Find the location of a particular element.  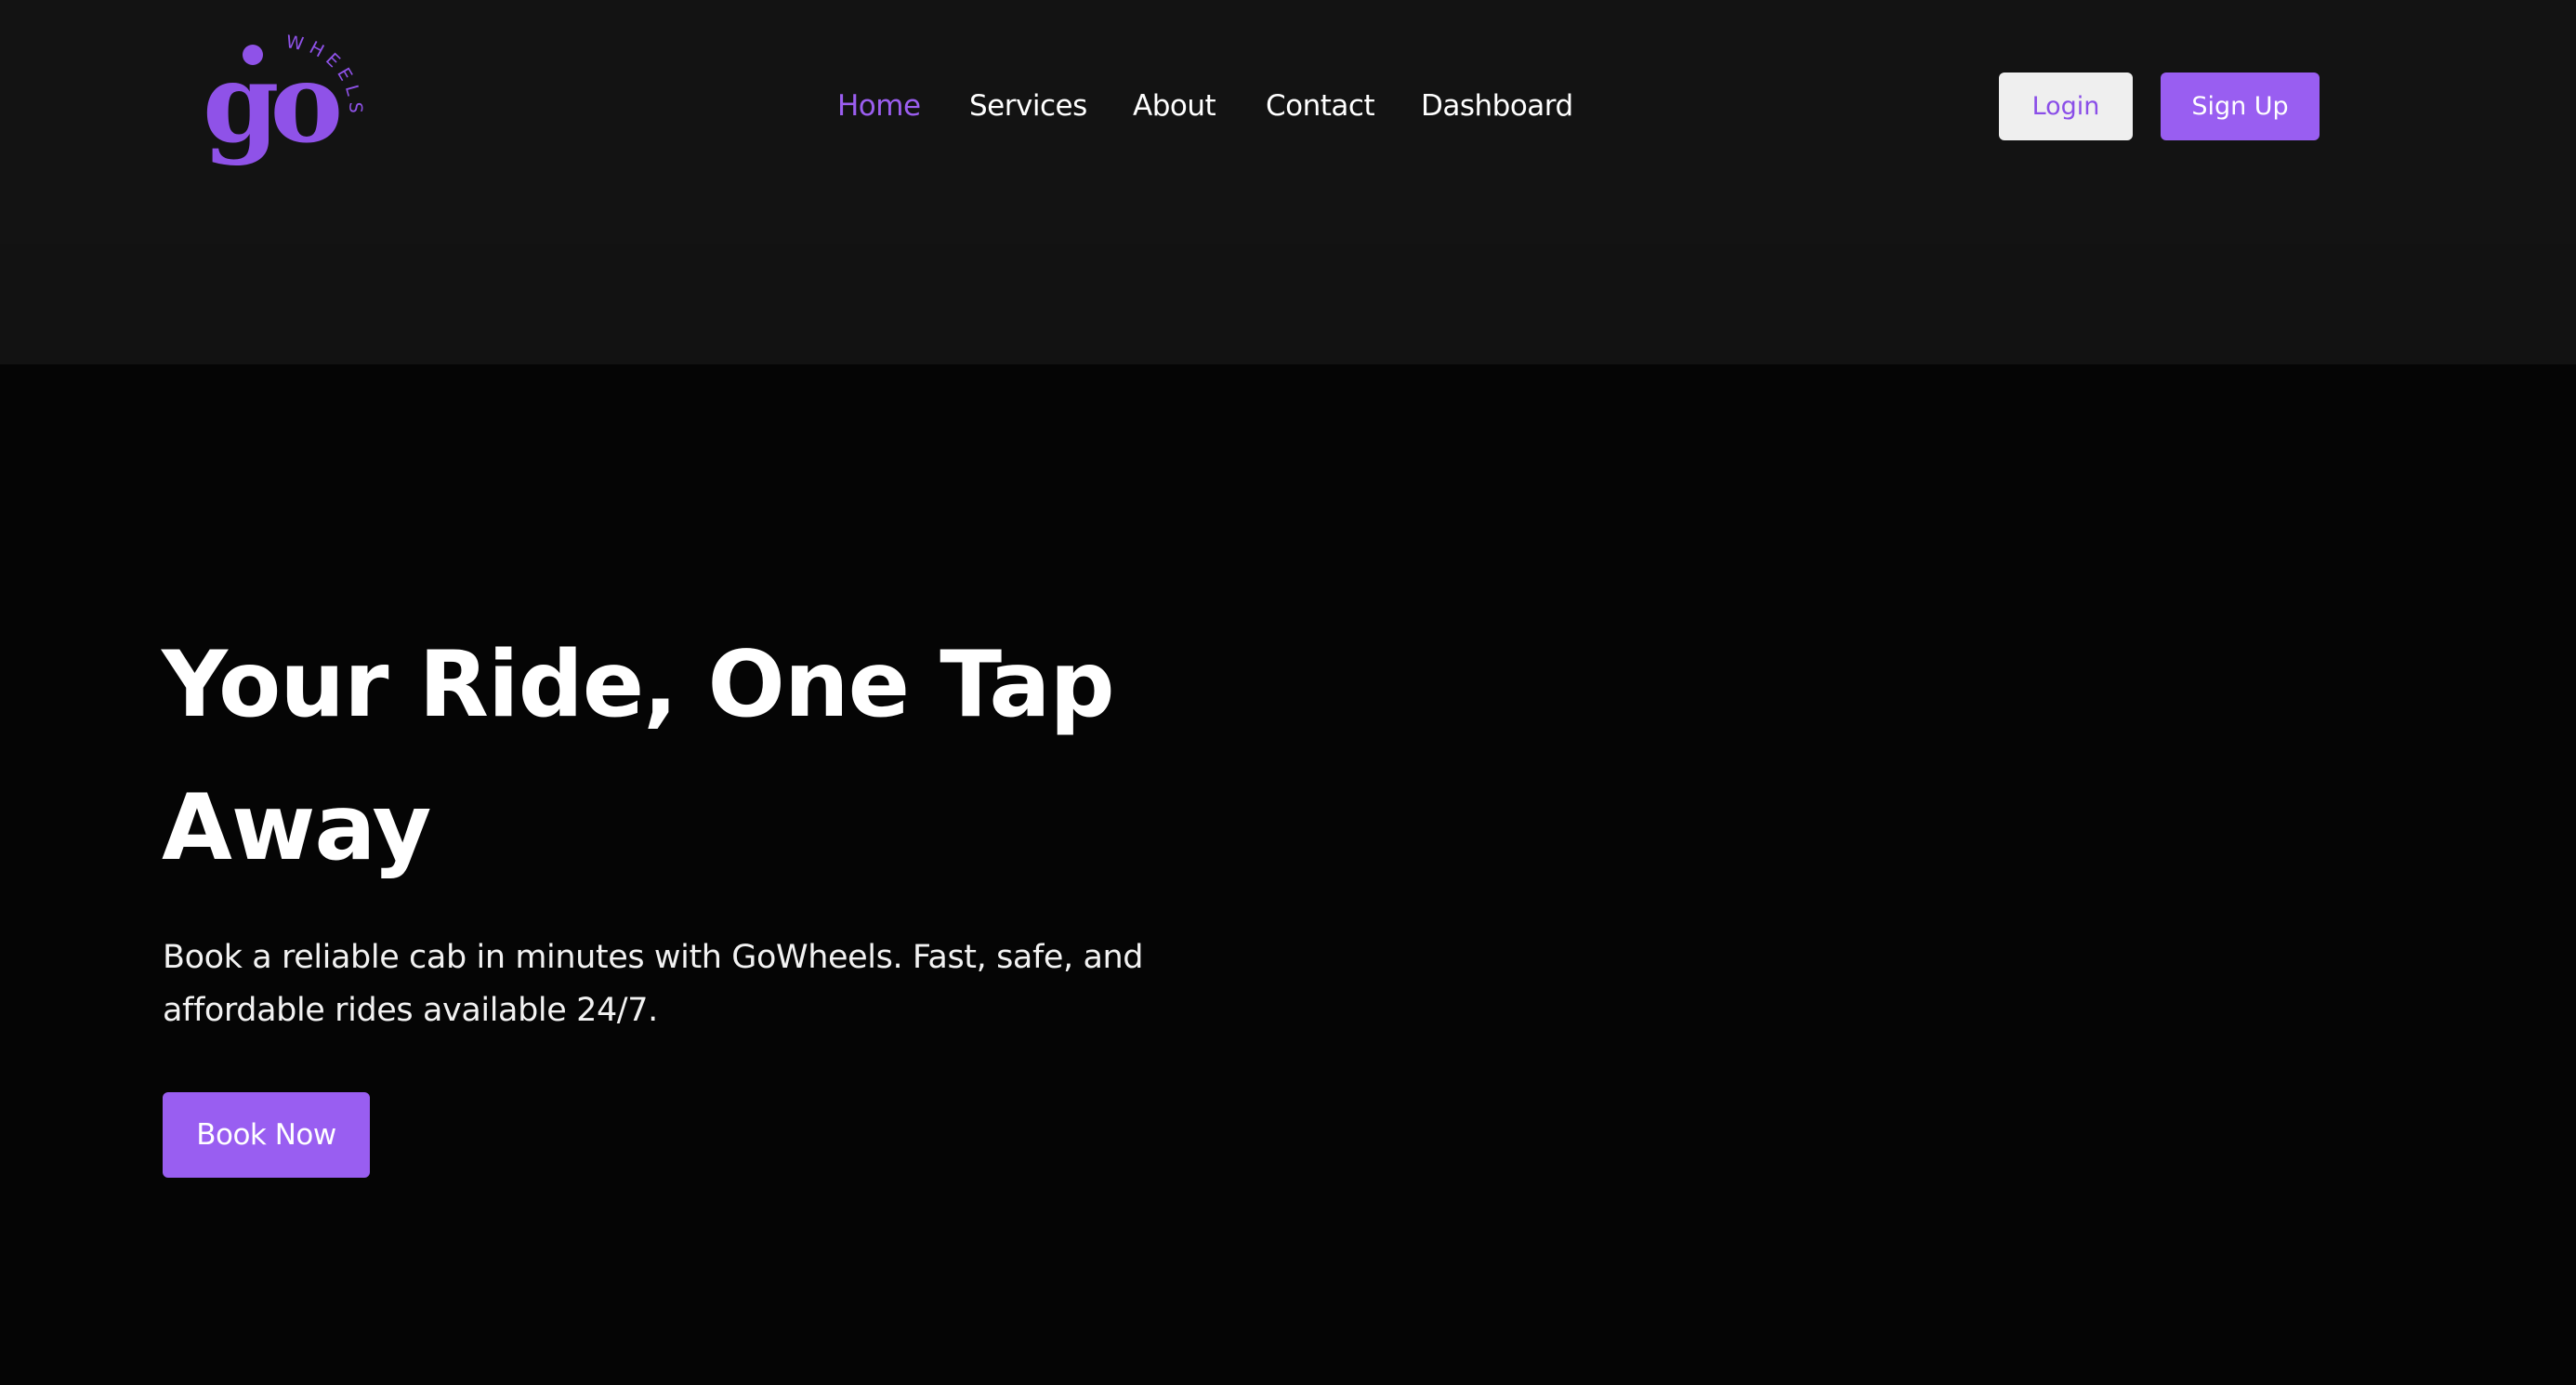

logo-dot is located at coordinates (253, 55).